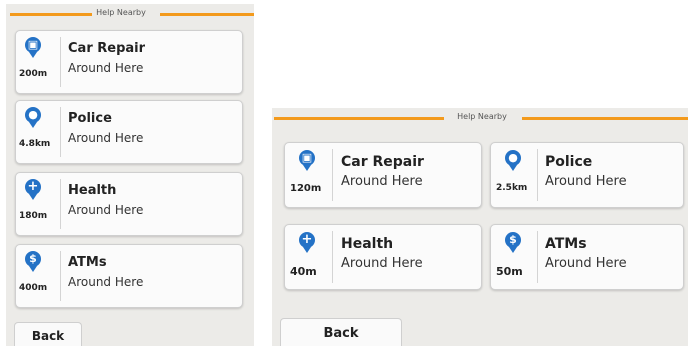 Image resolution: width=688 pixels, height=346 pixels. What do you see at coordinates (303, 271) in the screenshot?
I see `distance-label: 40m` at bounding box center [303, 271].